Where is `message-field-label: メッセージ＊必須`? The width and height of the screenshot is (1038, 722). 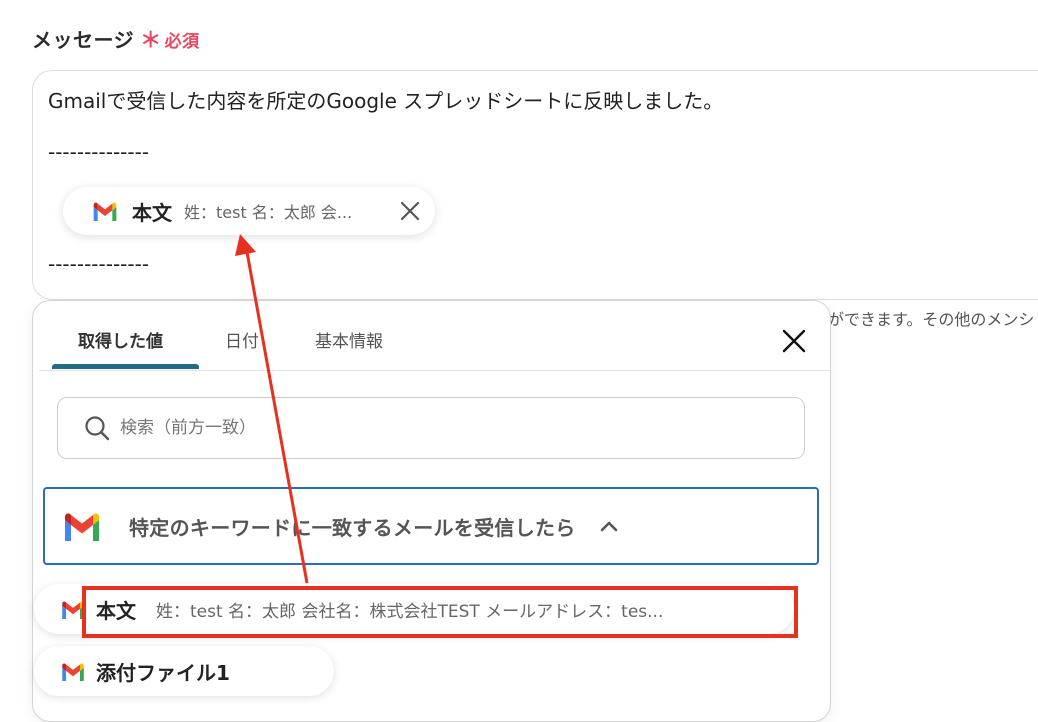
message-field-label: メッセージ＊必須 is located at coordinates (116, 39).